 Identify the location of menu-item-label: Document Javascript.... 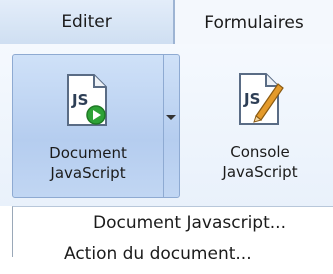
(189, 223).